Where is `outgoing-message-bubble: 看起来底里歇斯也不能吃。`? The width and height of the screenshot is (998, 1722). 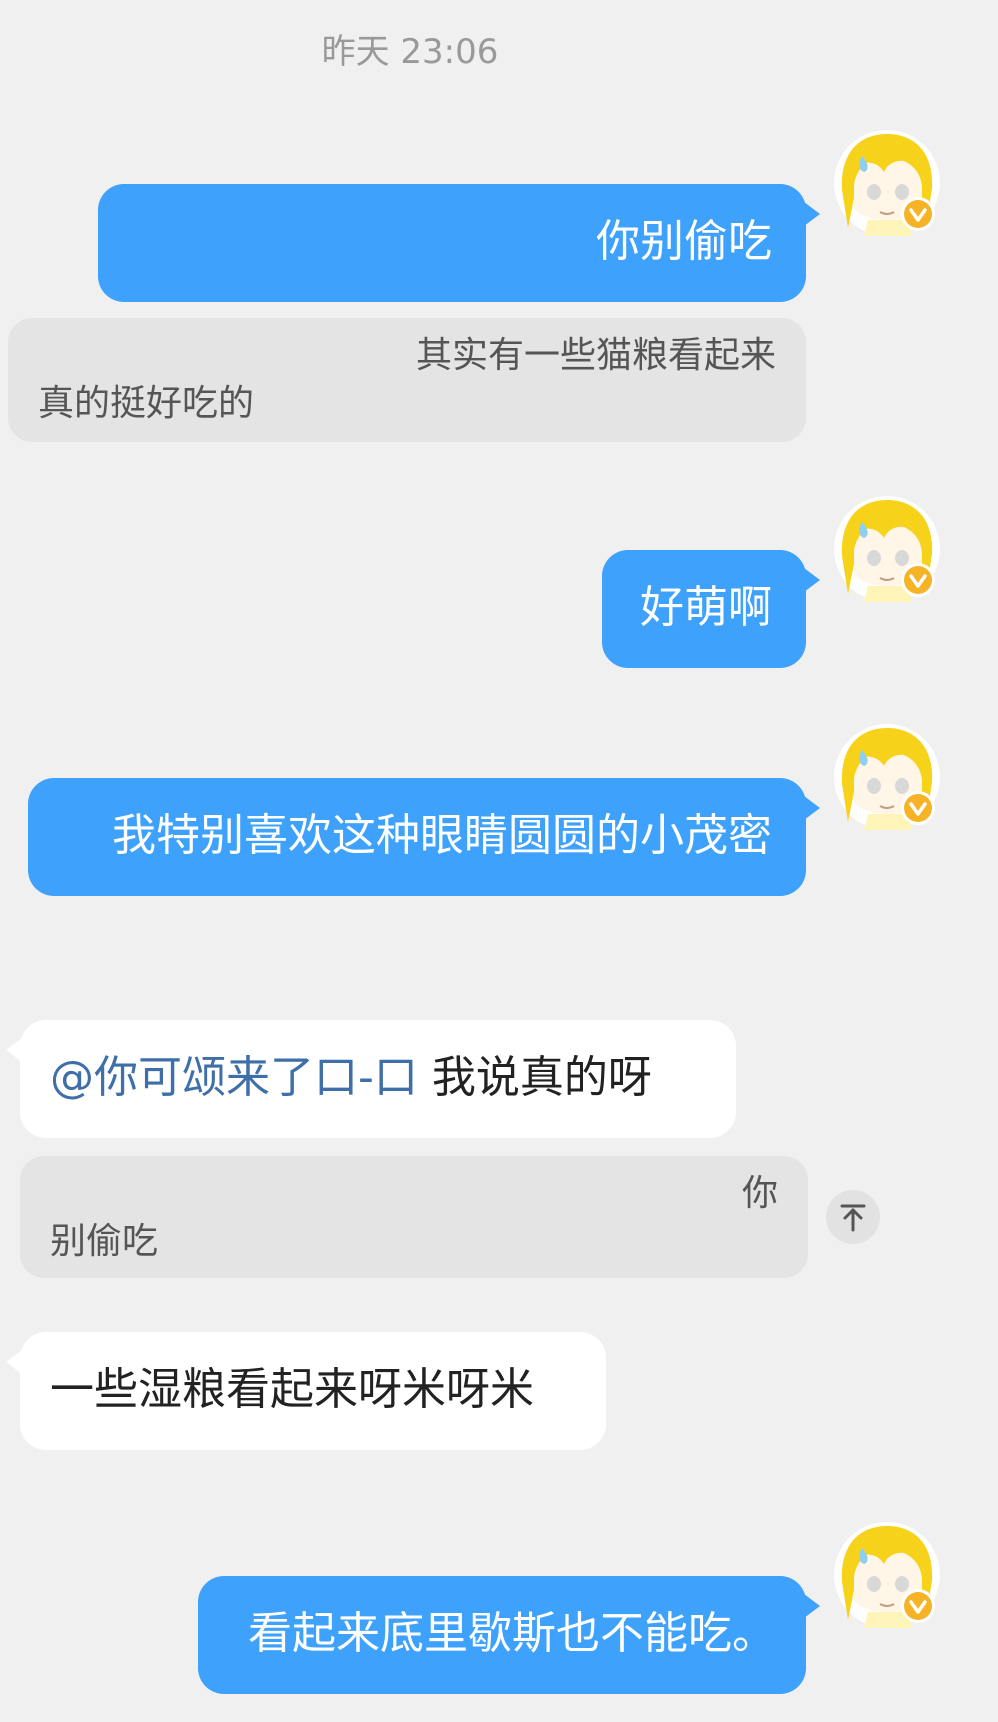
outgoing-message-bubble: 看起来底里歇斯也不能吃。 is located at coordinates (509, 1635).